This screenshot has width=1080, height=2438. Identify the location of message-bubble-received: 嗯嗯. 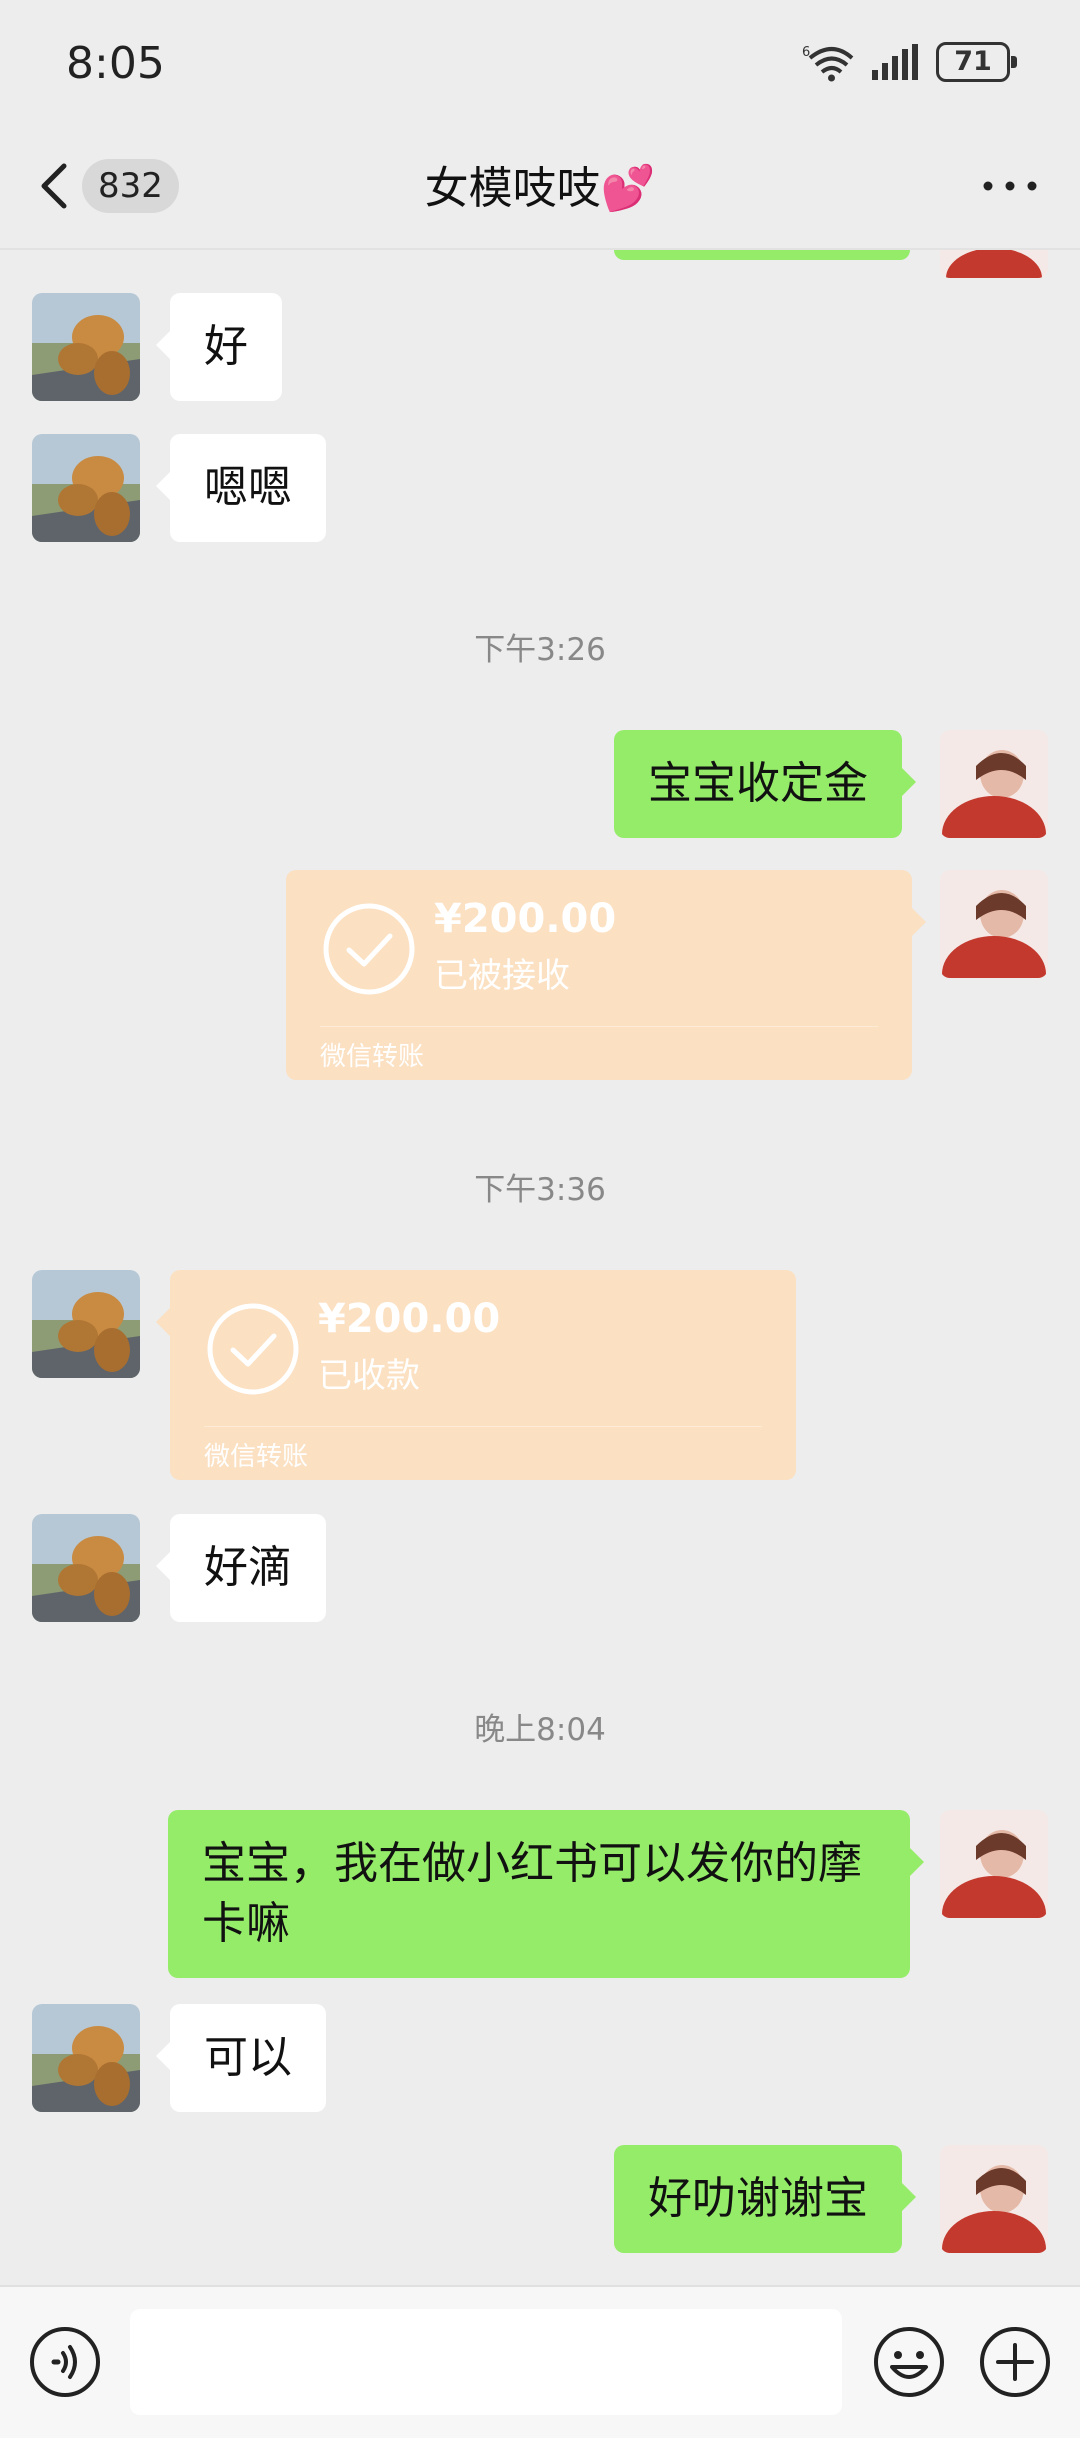
(241, 488).